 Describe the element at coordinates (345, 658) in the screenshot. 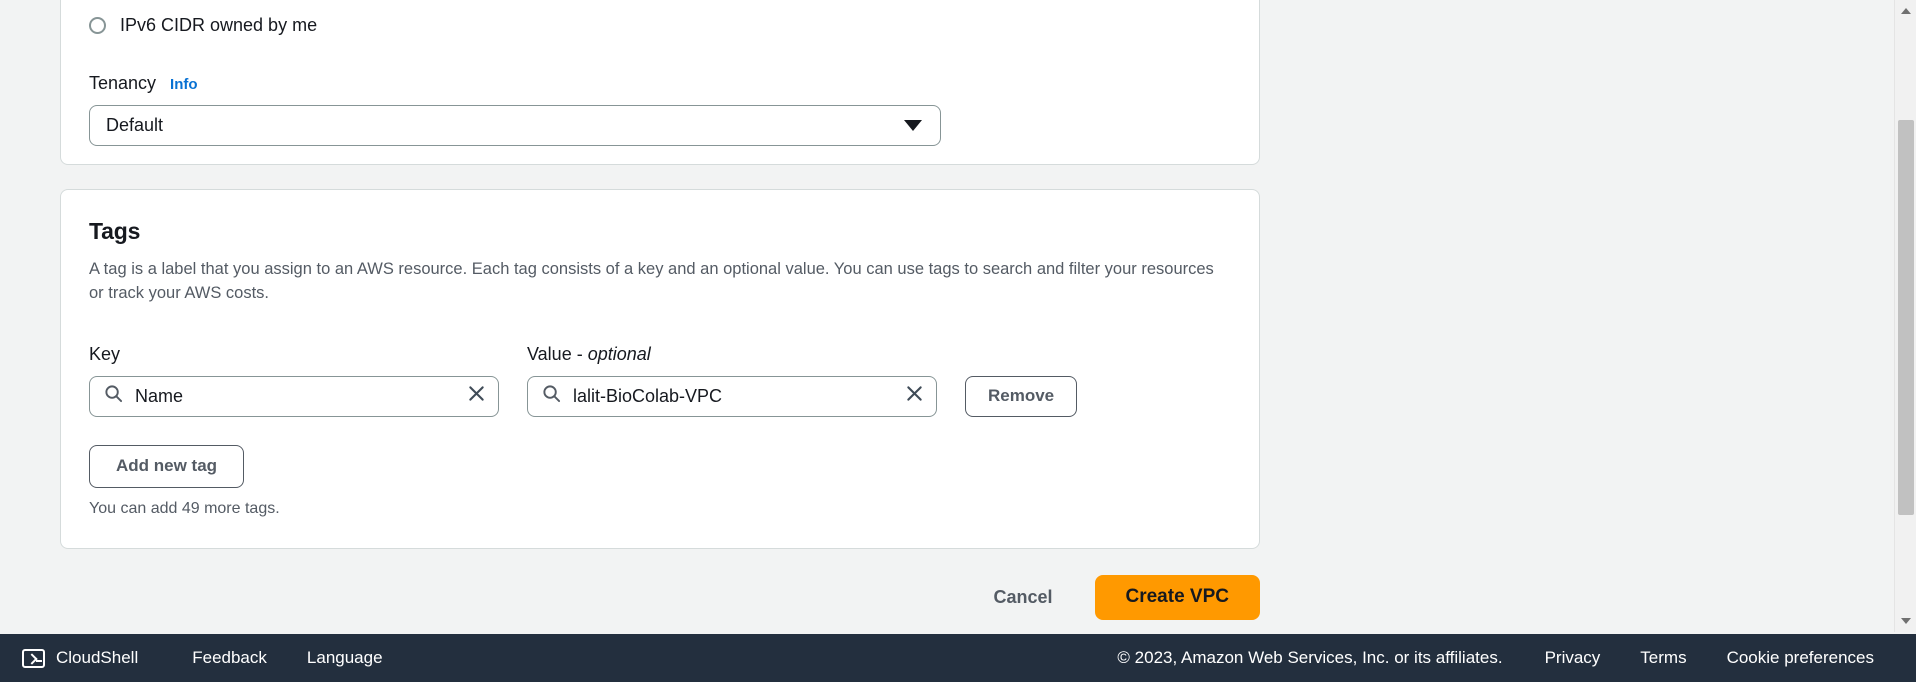

I see `language-link: Language` at that location.